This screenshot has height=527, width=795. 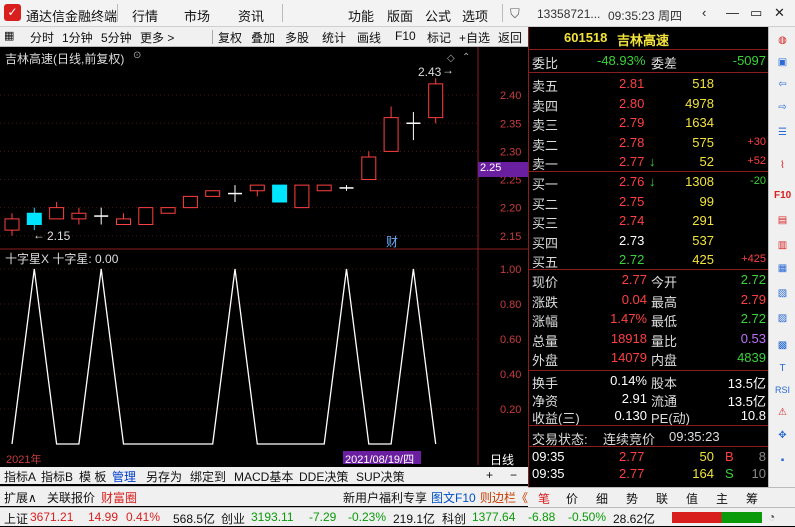 I want to click on cy-label: 创业, so click(x=233, y=518).